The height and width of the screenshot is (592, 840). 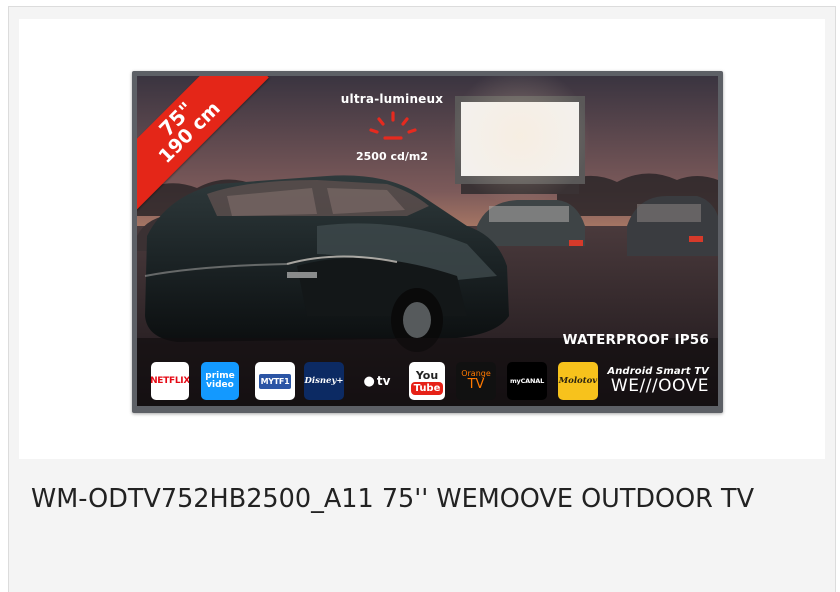 I want to click on apple-glyph-icon: ●, so click(x=369, y=381).